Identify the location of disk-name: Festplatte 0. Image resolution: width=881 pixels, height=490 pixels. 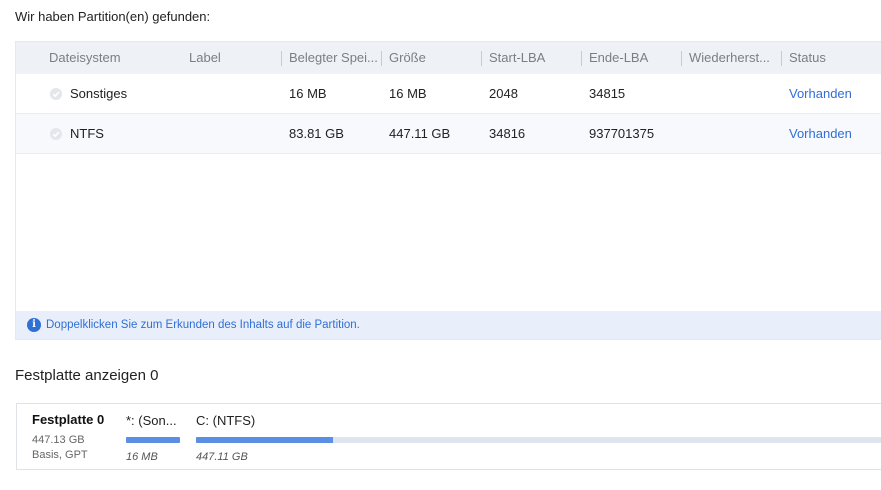
(68, 419).